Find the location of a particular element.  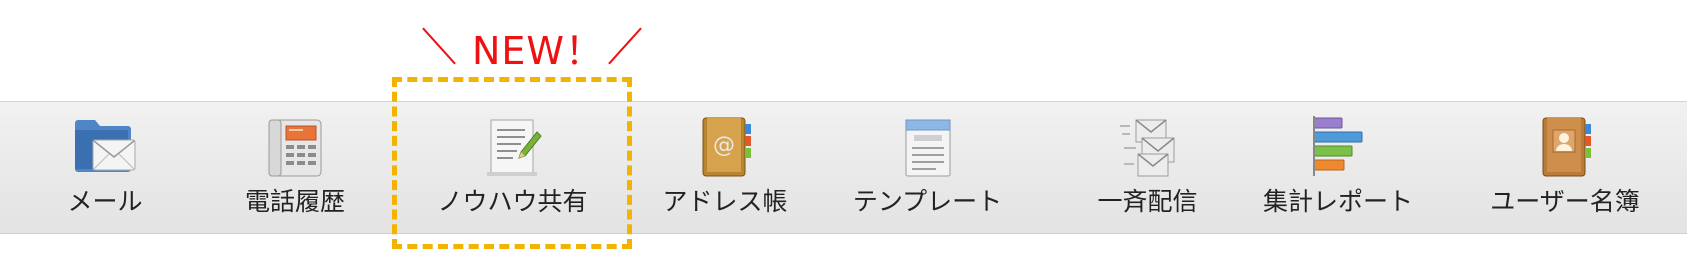

callout-left-slash is located at coordinates (439, 46).